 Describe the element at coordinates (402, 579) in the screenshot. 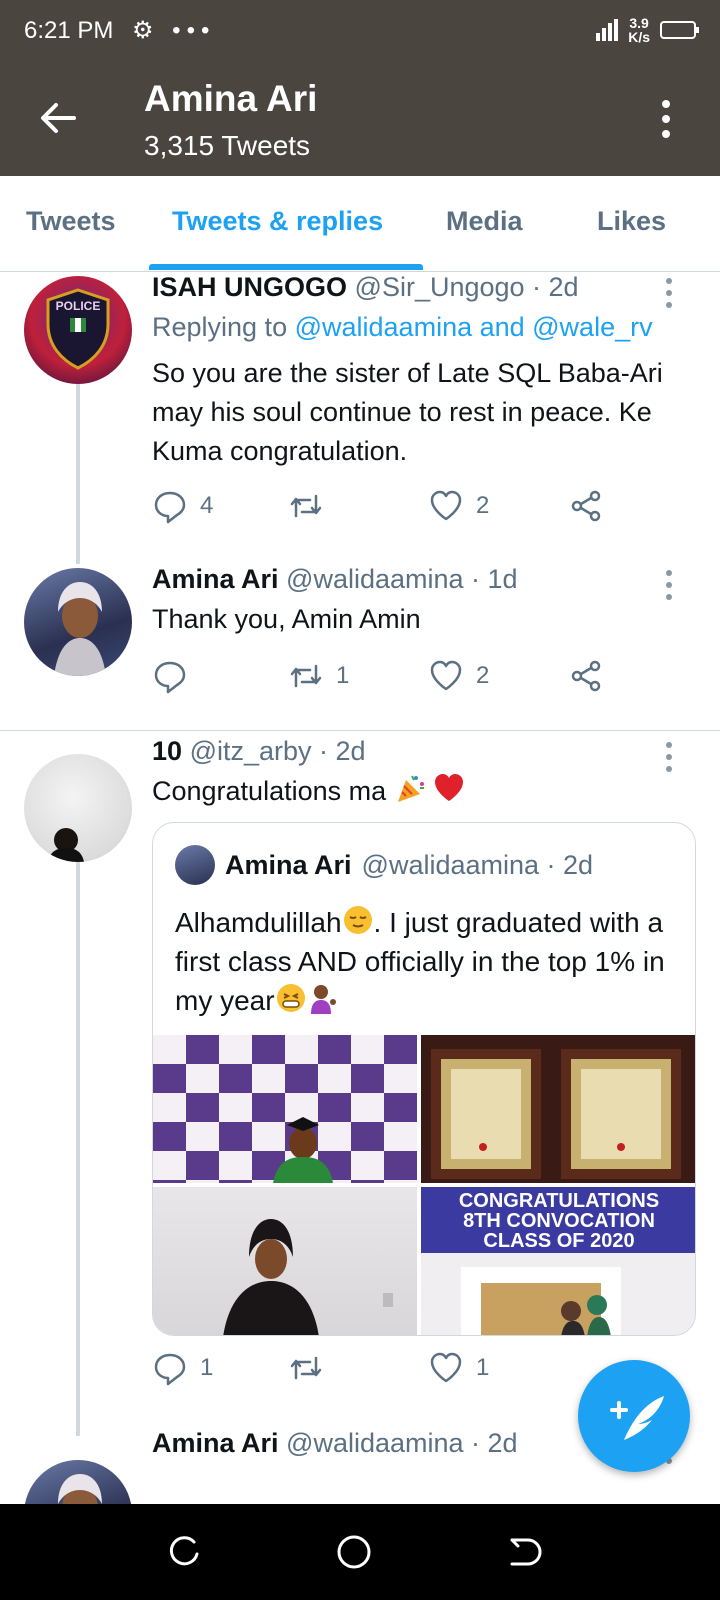

I see `tweet-handle-time: @walidaamina · 1d` at that location.